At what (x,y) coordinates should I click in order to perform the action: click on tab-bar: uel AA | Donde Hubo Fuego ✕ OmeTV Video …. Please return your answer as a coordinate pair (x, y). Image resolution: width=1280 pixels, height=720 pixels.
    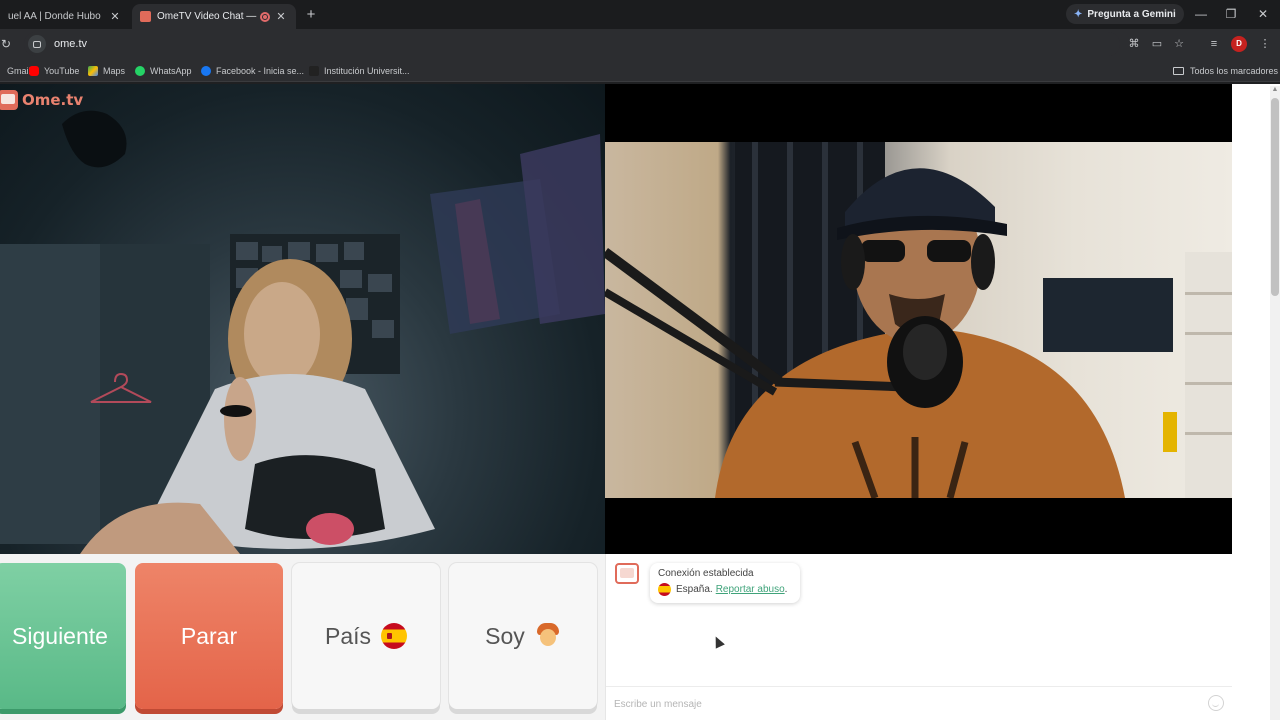
    Looking at the image, I should click on (640, 14).